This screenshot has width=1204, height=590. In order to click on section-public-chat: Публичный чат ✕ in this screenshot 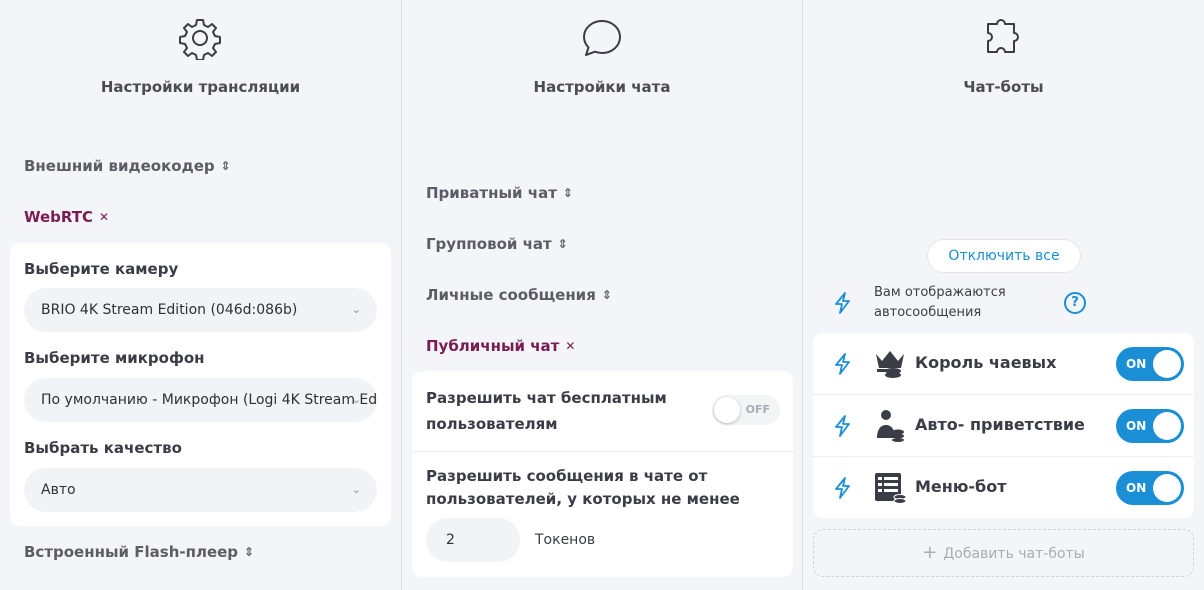, I will do `click(500, 346)`.